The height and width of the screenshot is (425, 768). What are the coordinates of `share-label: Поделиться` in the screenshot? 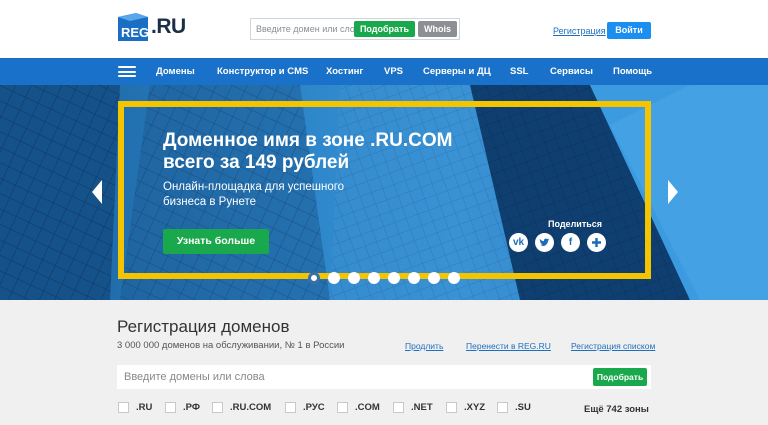 It's located at (575, 224).